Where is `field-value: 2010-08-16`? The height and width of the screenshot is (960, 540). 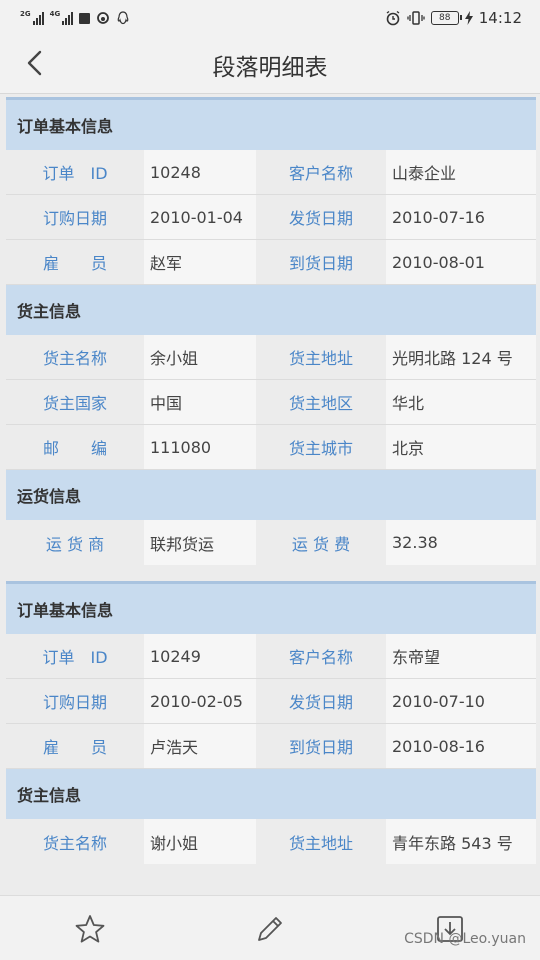 field-value: 2010-08-16 is located at coordinates (461, 746).